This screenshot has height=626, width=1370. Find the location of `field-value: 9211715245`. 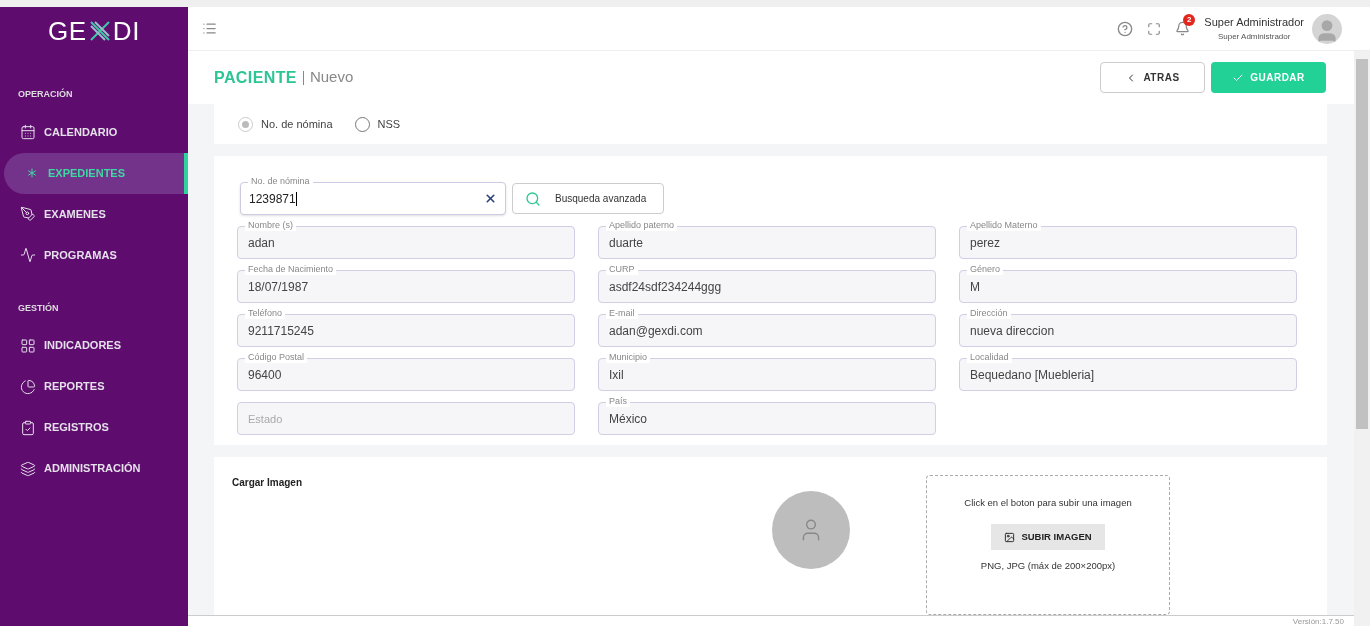

field-value: 9211715245 is located at coordinates (281, 331).